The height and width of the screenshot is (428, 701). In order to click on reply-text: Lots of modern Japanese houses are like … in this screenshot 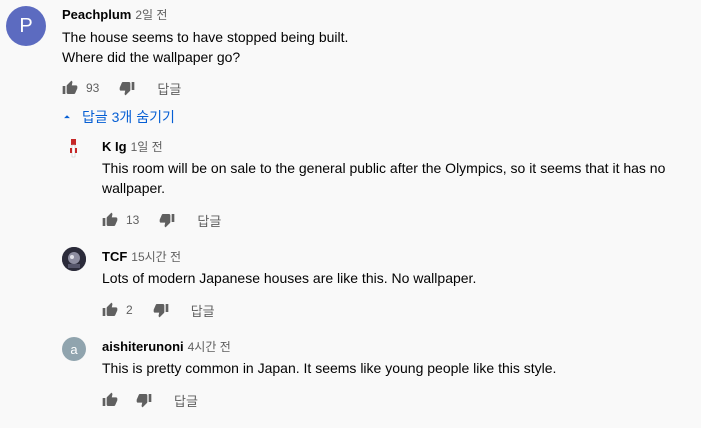, I will do `click(289, 278)`.